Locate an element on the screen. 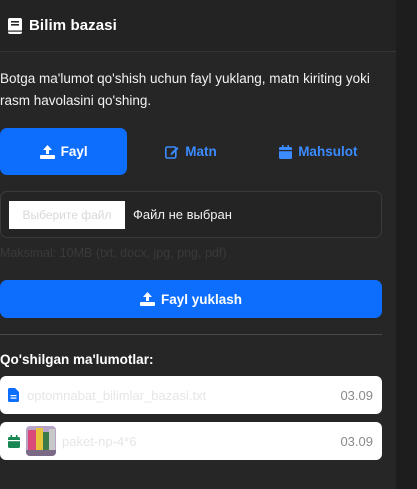  list-item: optomnabat_bilimlar_bazasi.txt 03.09 is located at coordinates (191, 395).